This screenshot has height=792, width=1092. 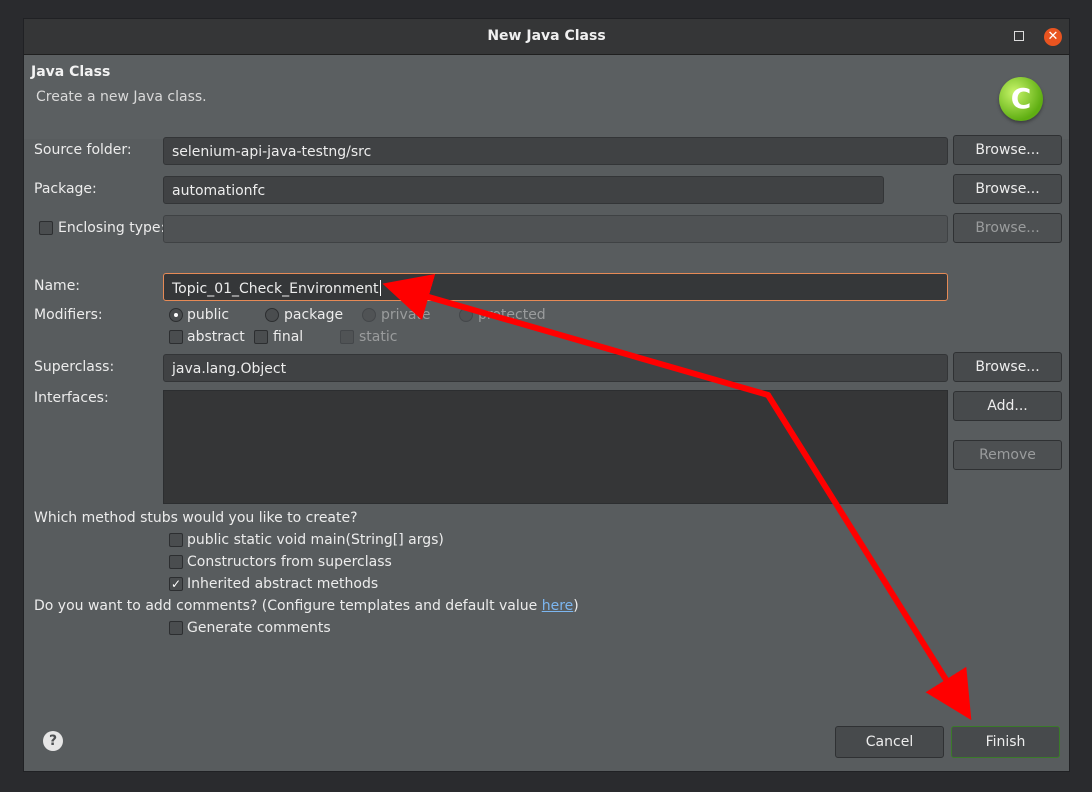 What do you see at coordinates (466, 315) in the screenshot?
I see `modifier-protected-radio` at bounding box center [466, 315].